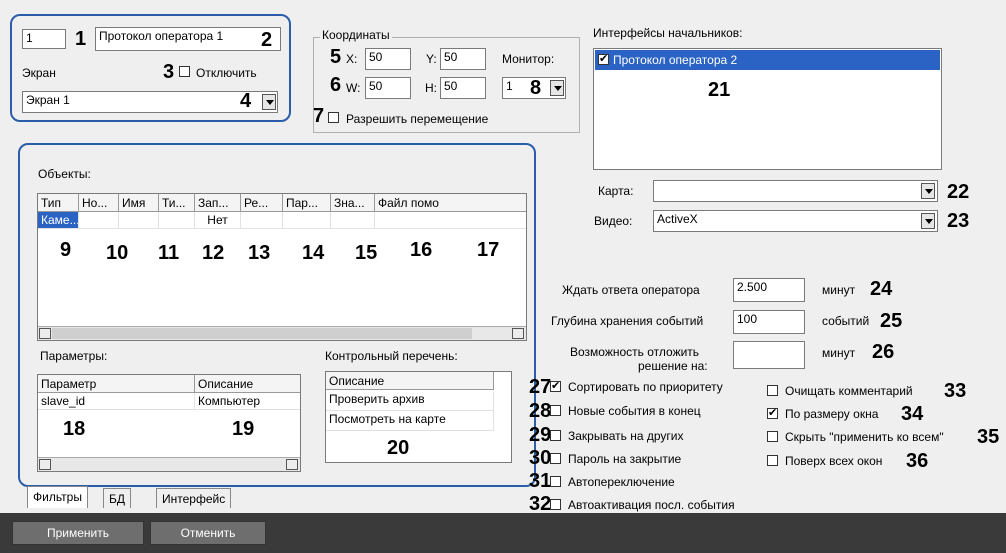  Describe the element at coordinates (139, 203) in the screenshot. I see `objects-col-2: Имя` at that location.